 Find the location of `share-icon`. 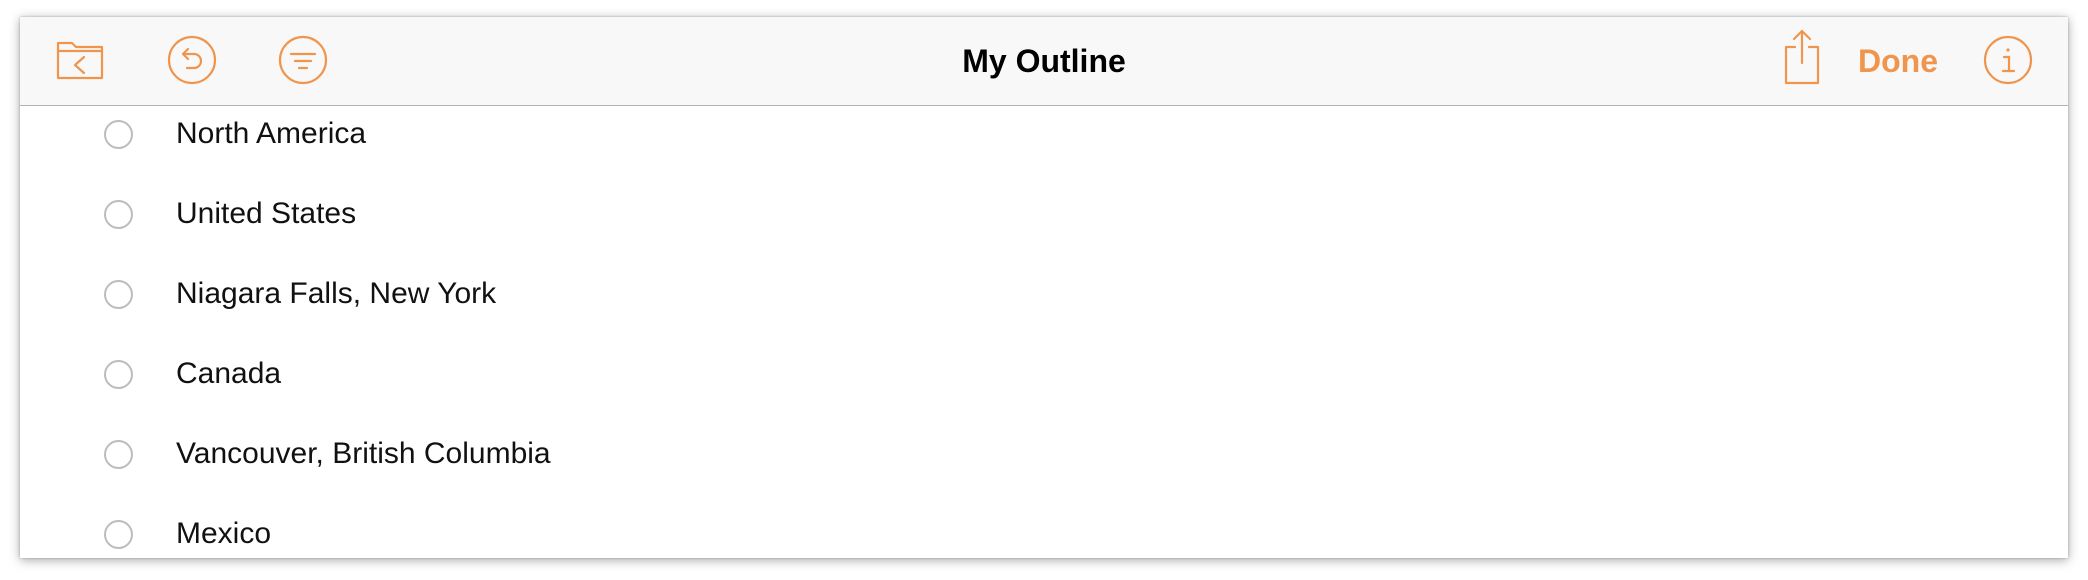

share-icon is located at coordinates (1802, 57).